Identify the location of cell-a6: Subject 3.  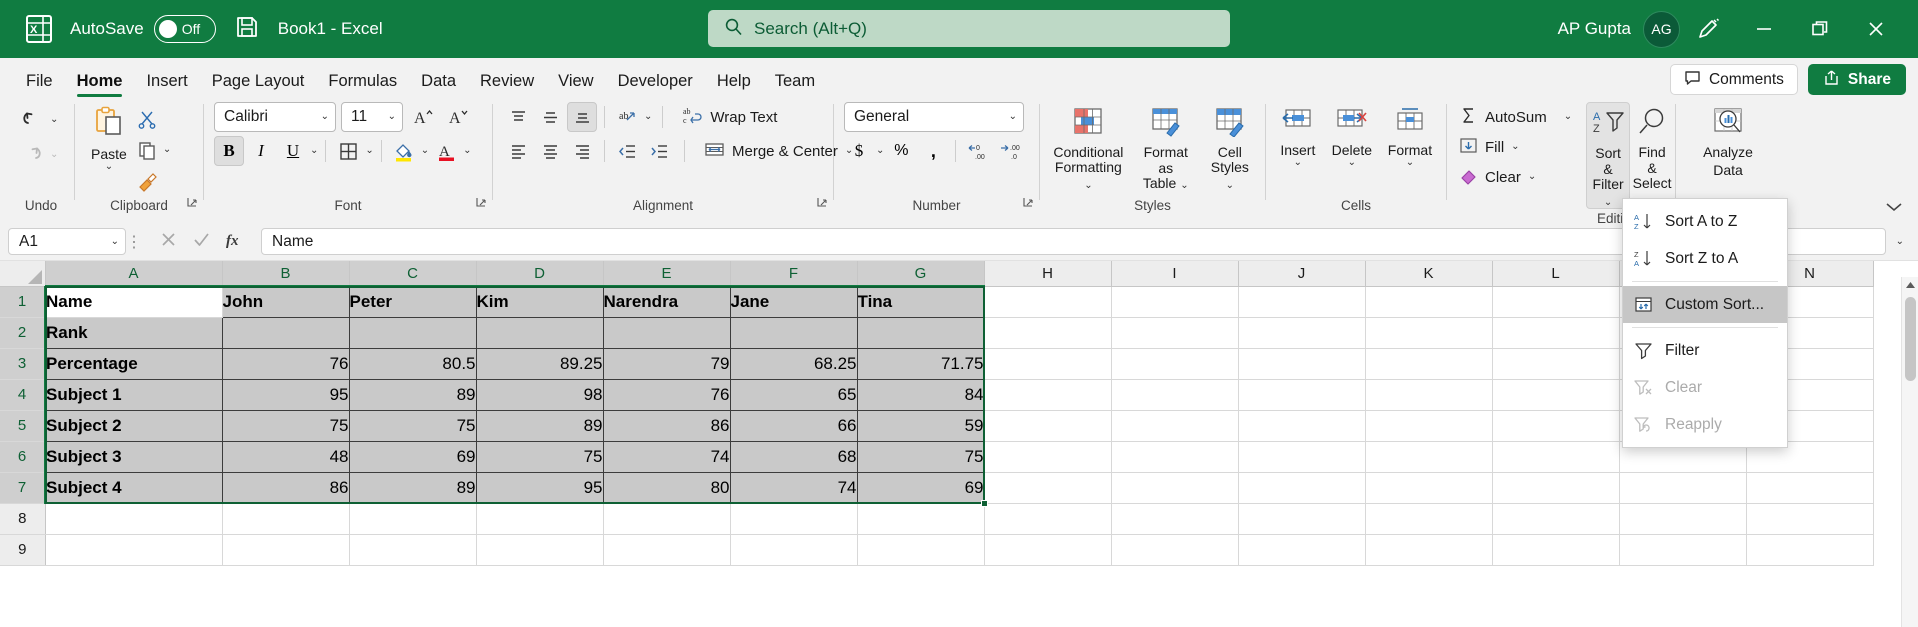
(134, 457).